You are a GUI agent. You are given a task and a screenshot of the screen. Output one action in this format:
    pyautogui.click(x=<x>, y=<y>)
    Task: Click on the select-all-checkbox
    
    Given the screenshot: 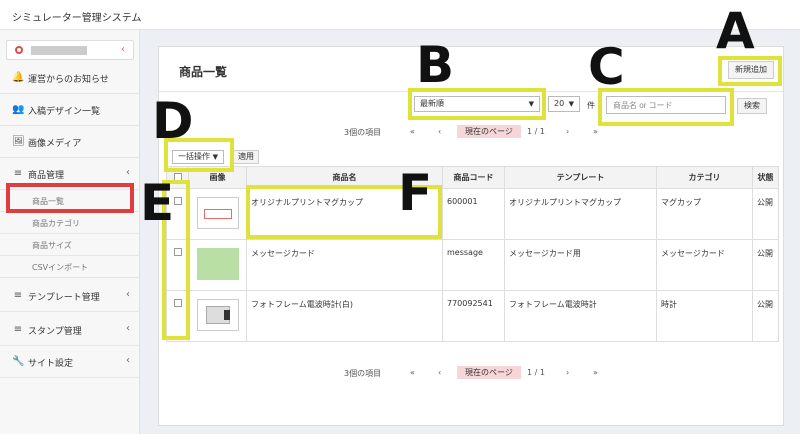 What is the action you would take?
    pyautogui.click(x=177, y=176)
    